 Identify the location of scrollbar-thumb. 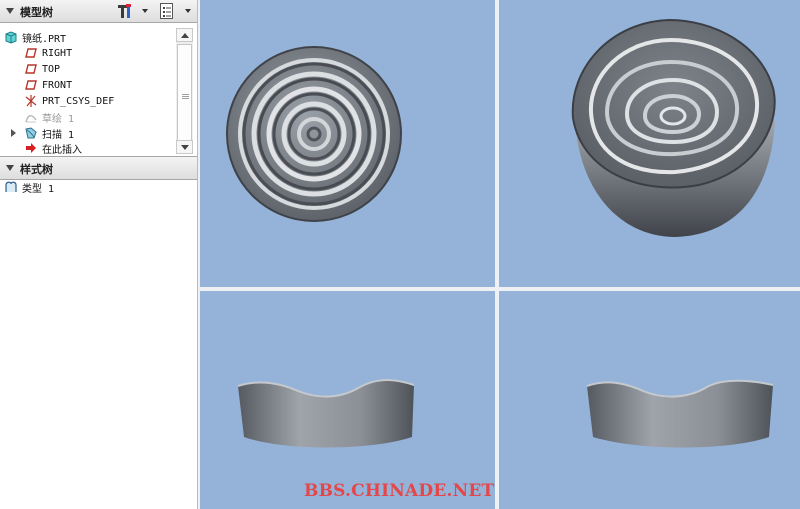
(184, 96).